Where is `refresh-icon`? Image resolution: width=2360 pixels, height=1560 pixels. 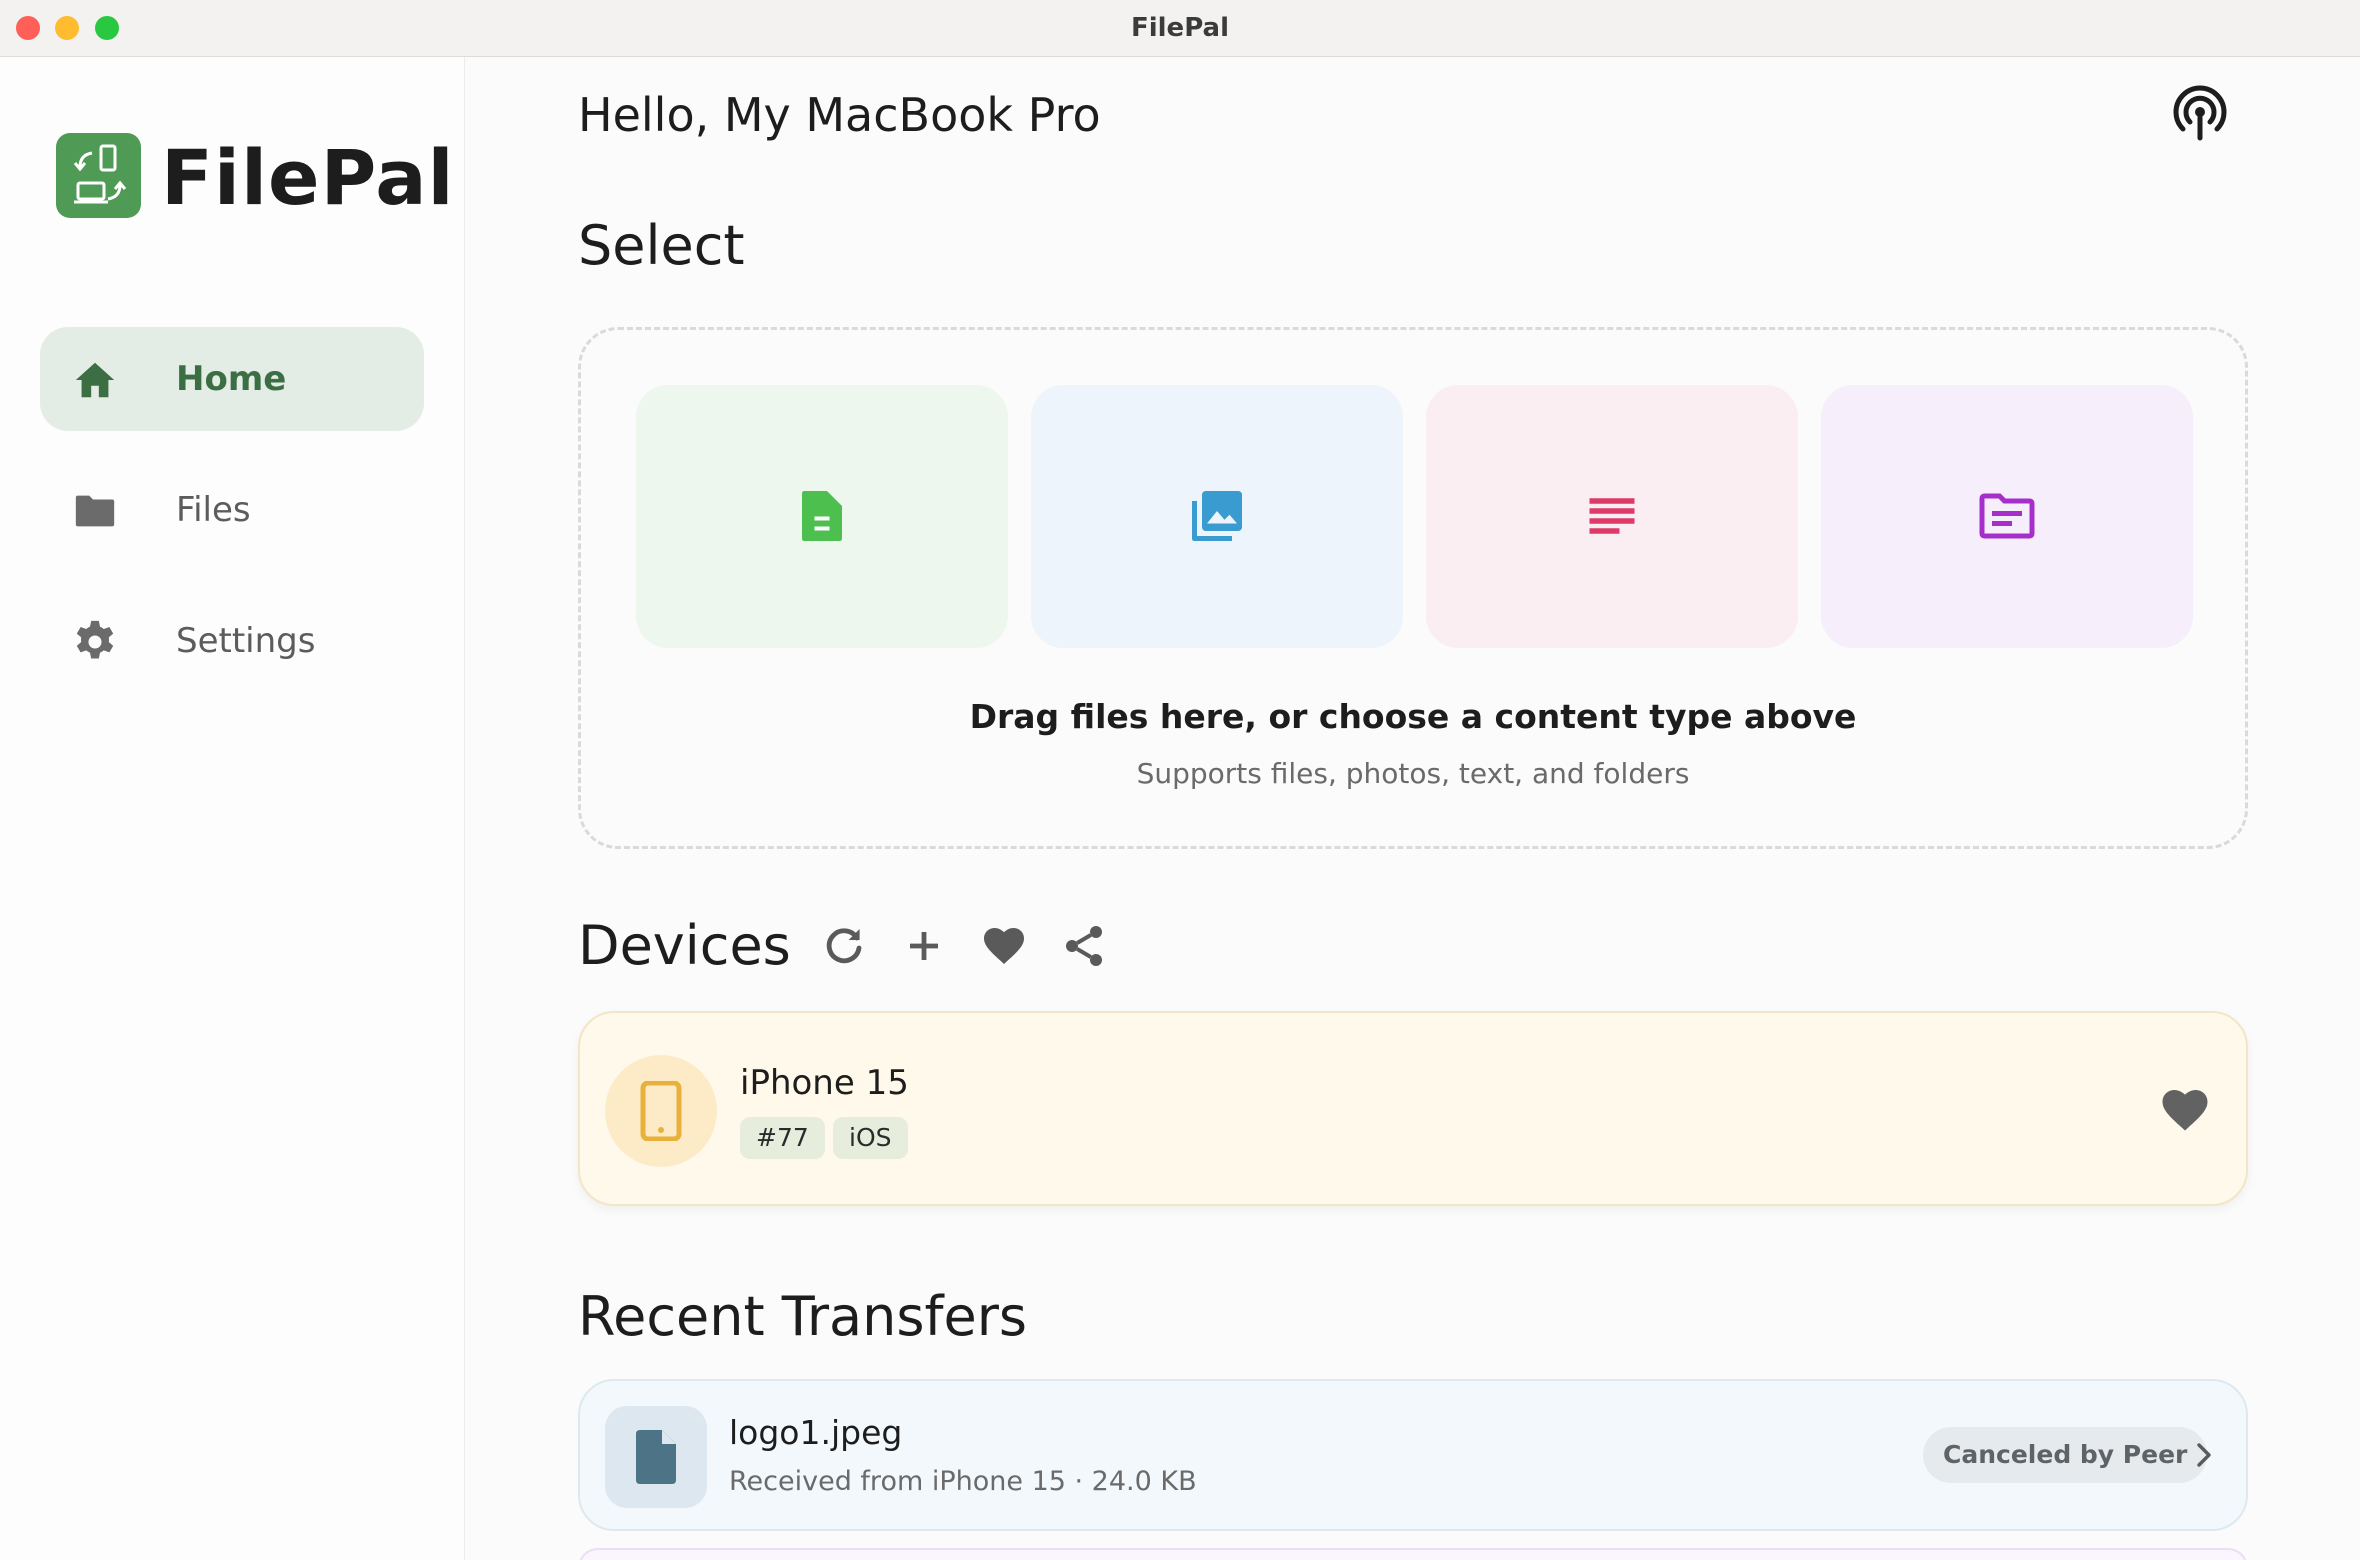 refresh-icon is located at coordinates (844, 946).